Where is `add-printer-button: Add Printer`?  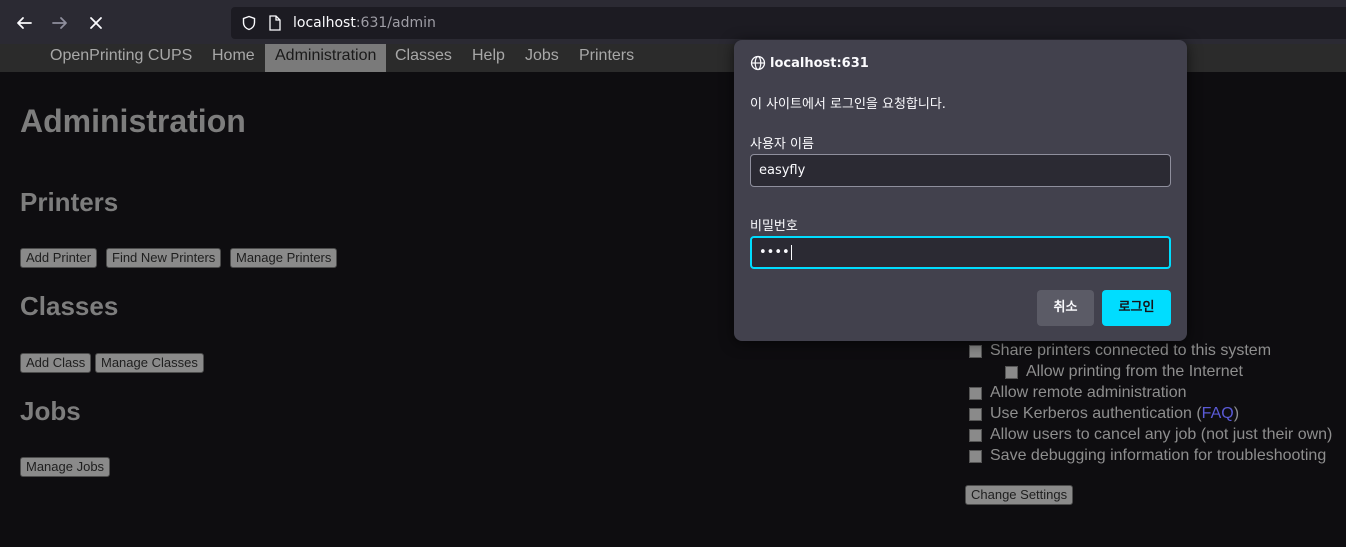
add-printer-button: Add Printer is located at coordinates (59, 258).